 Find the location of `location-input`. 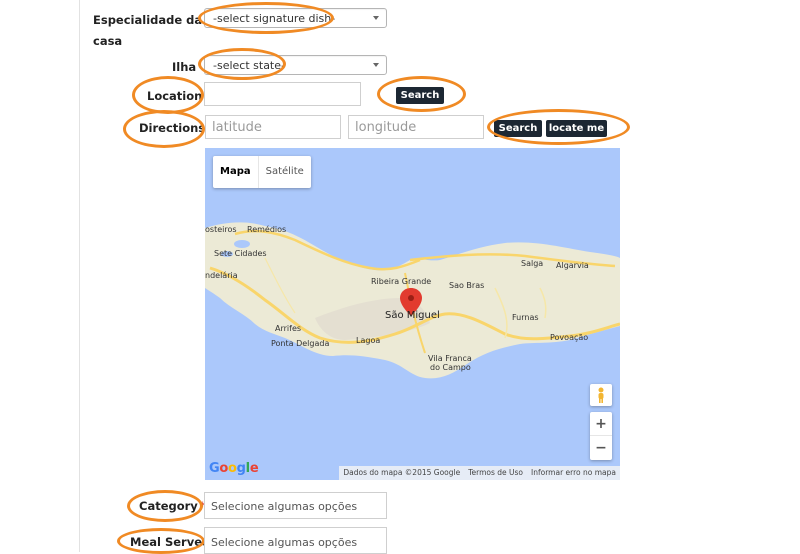

location-input is located at coordinates (282, 94).